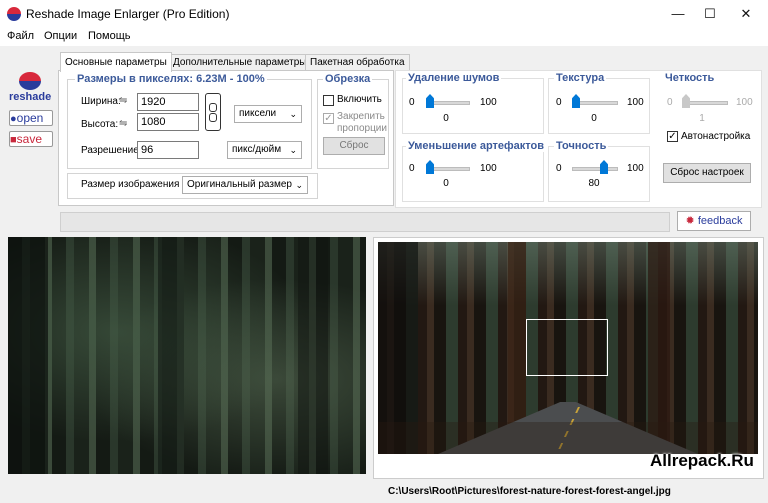 The height and width of the screenshot is (503, 768). What do you see at coordinates (239, 184) in the screenshot?
I see `image-size-value: Оригинальный размер` at bounding box center [239, 184].